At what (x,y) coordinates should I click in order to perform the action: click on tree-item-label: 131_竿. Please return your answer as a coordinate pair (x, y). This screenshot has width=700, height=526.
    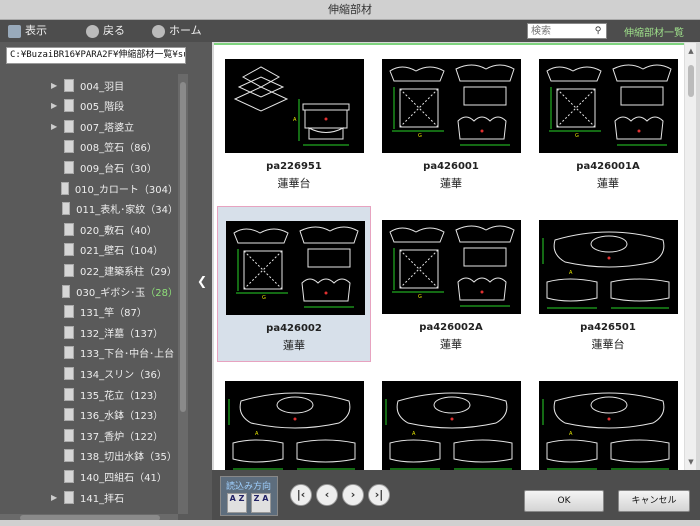
    Looking at the image, I should click on (97, 314).